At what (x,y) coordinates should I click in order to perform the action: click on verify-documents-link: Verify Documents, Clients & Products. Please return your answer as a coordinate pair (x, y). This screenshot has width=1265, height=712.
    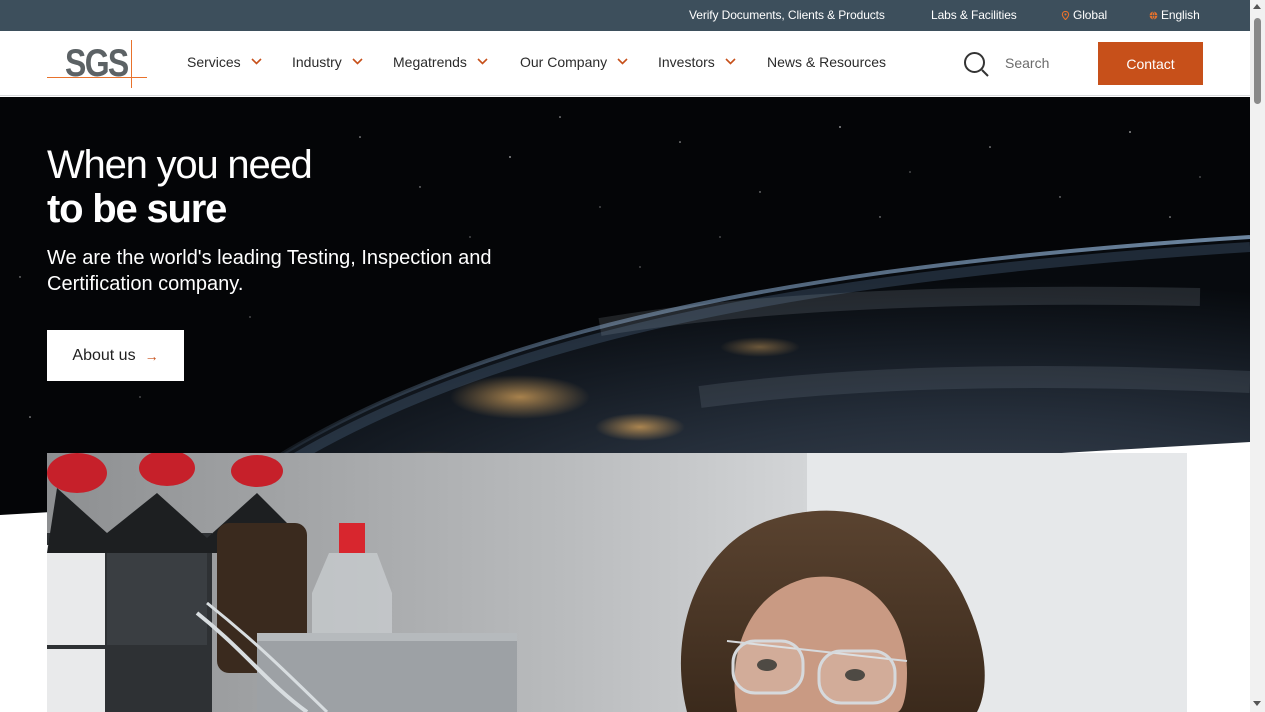
    Looking at the image, I should click on (787, 15).